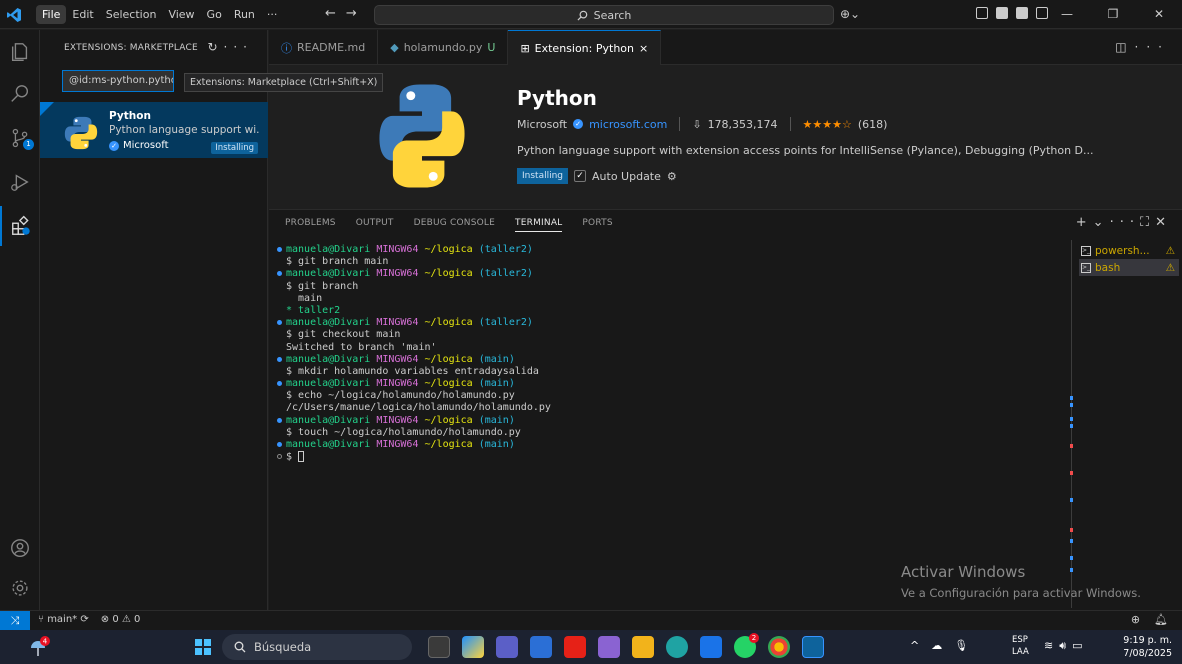 The height and width of the screenshot is (664, 1182). What do you see at coordinates (301, 457) in the screenshot?
I see `terminal-cursor` at bounding box center [301, 457].